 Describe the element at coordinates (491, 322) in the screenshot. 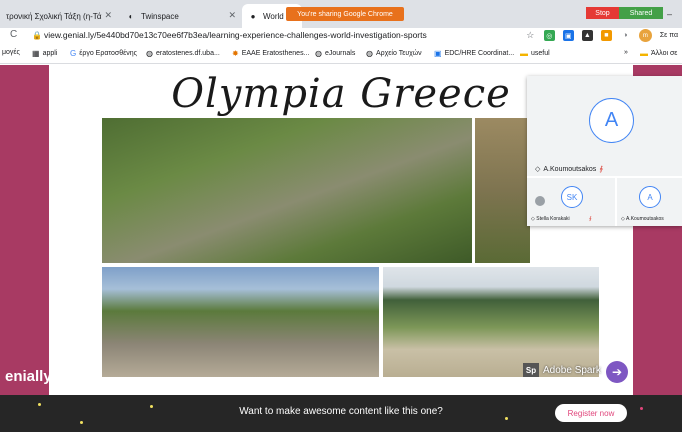

I see `stadium-photo` at that location.